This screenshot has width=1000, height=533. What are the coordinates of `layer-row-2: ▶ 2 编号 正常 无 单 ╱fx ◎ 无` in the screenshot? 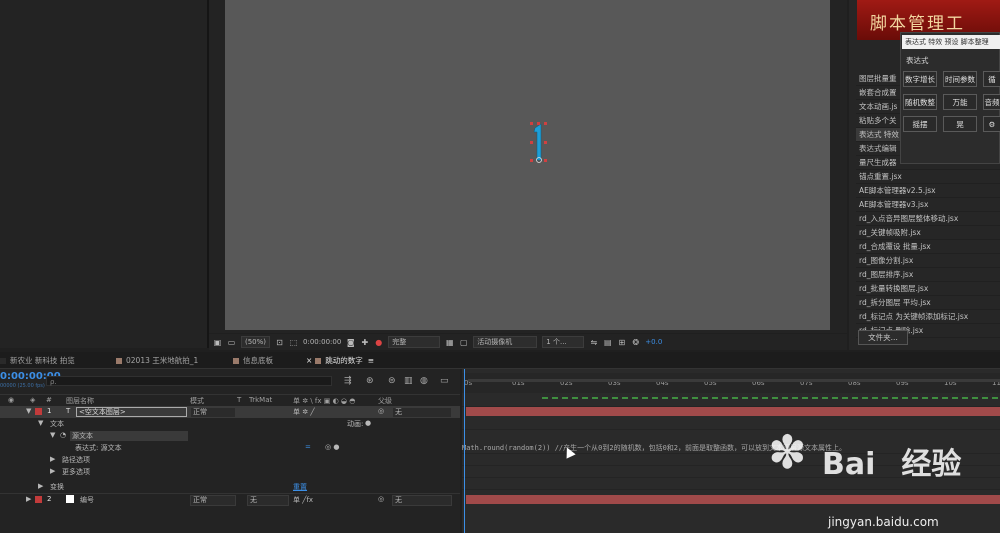 It's located at (230, 499).